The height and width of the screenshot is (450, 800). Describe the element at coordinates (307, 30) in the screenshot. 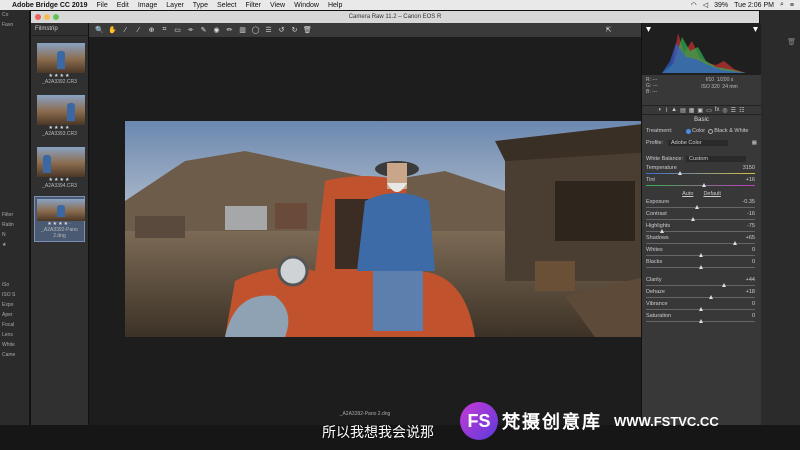

I see `trash-icon: 🗑` at that location.